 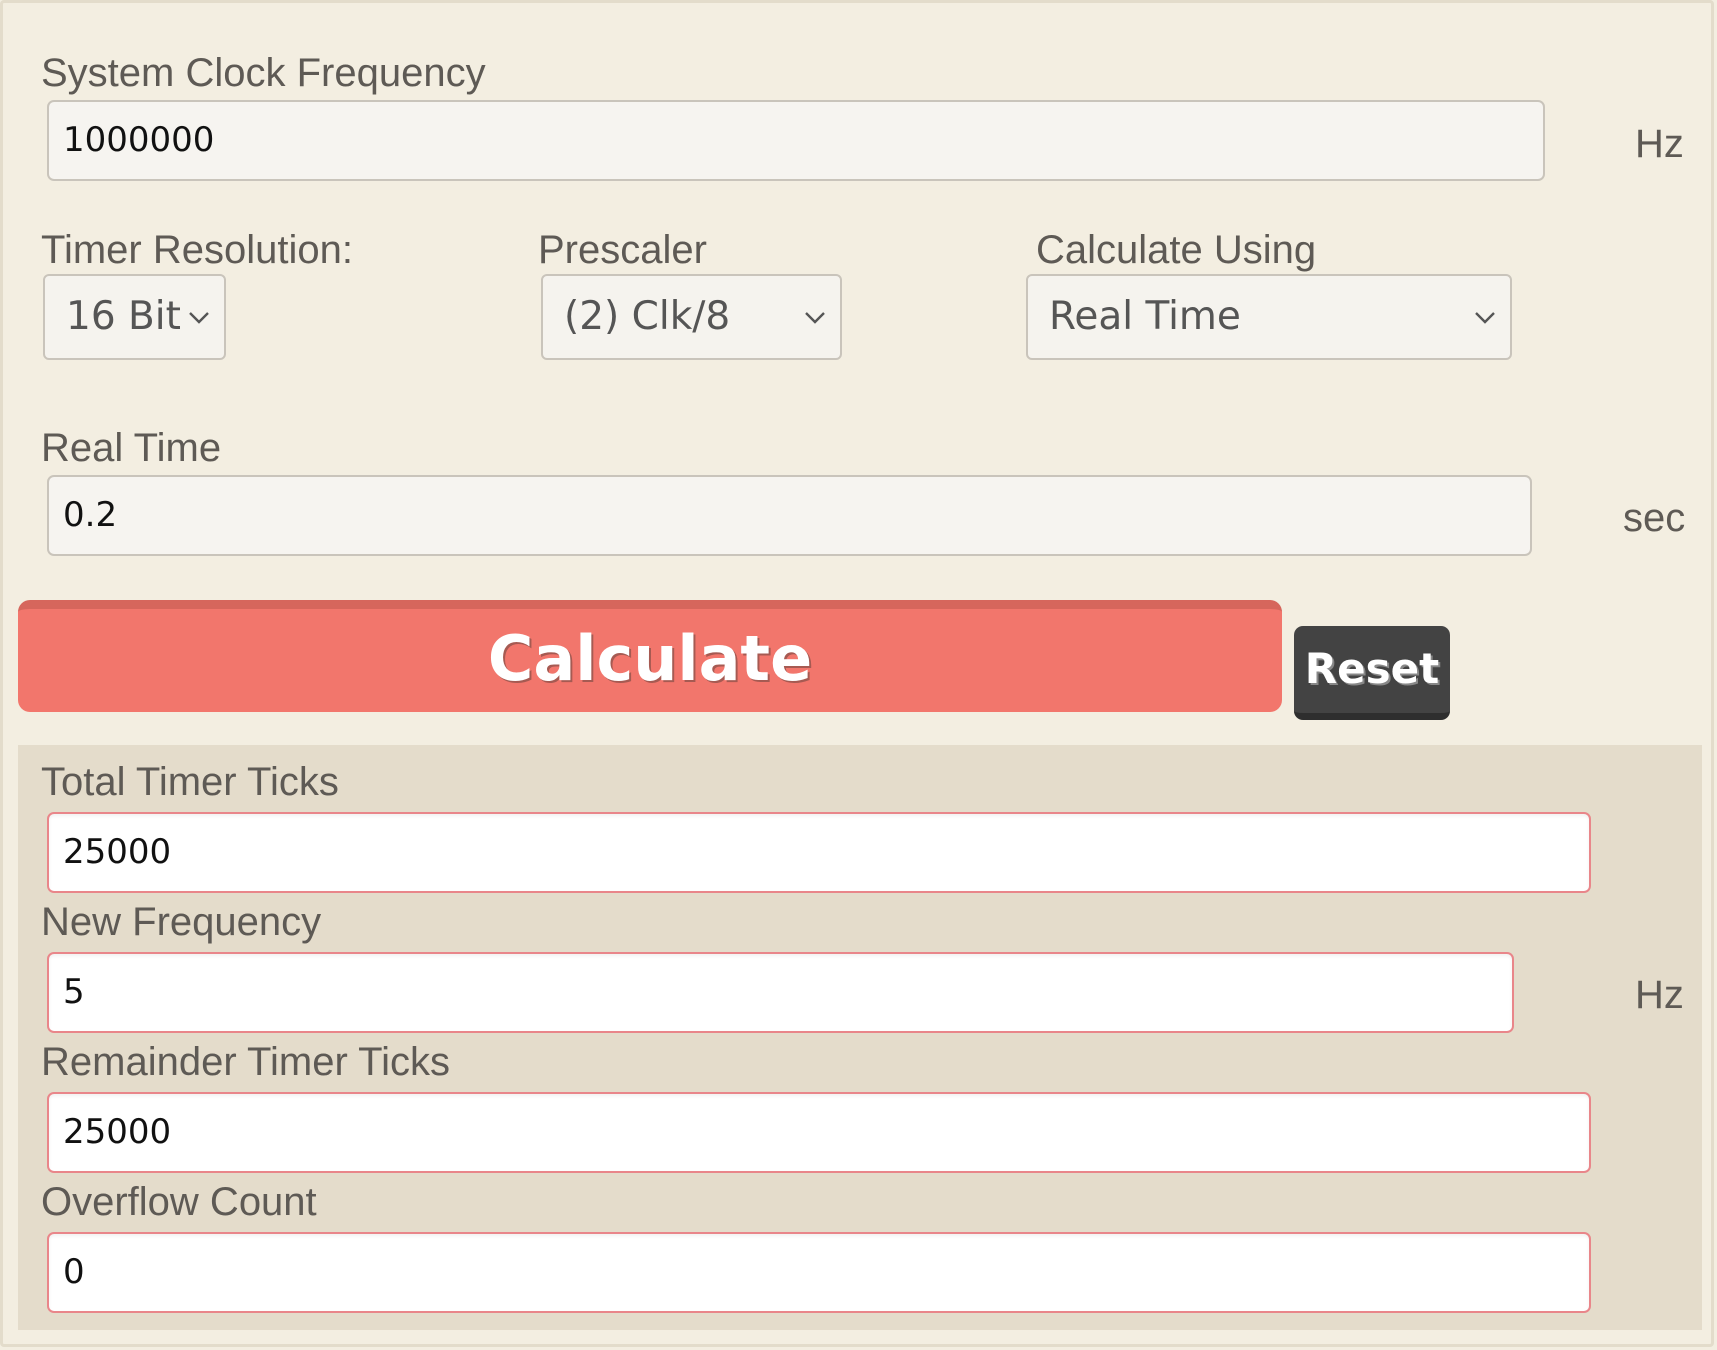 What do you see at coordinates (647, 316) in the screenshot?
I see `prescaler-value: (2) Clk/8` at bounding box center [647, 316].